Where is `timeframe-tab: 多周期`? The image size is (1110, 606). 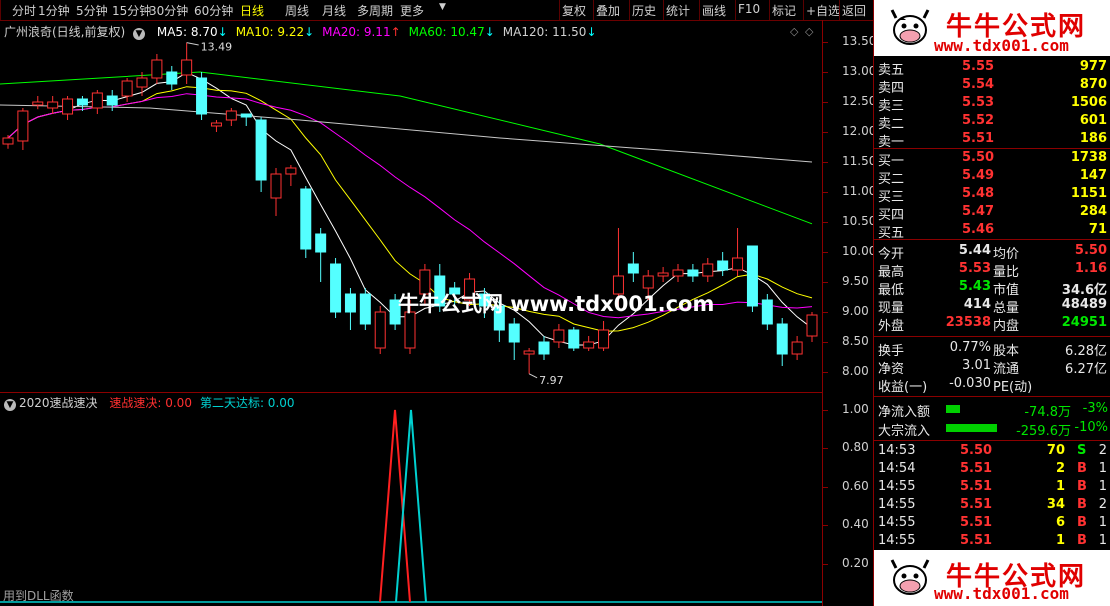 timeframe-tab: 多周期 is located at coordinates (375, 10).